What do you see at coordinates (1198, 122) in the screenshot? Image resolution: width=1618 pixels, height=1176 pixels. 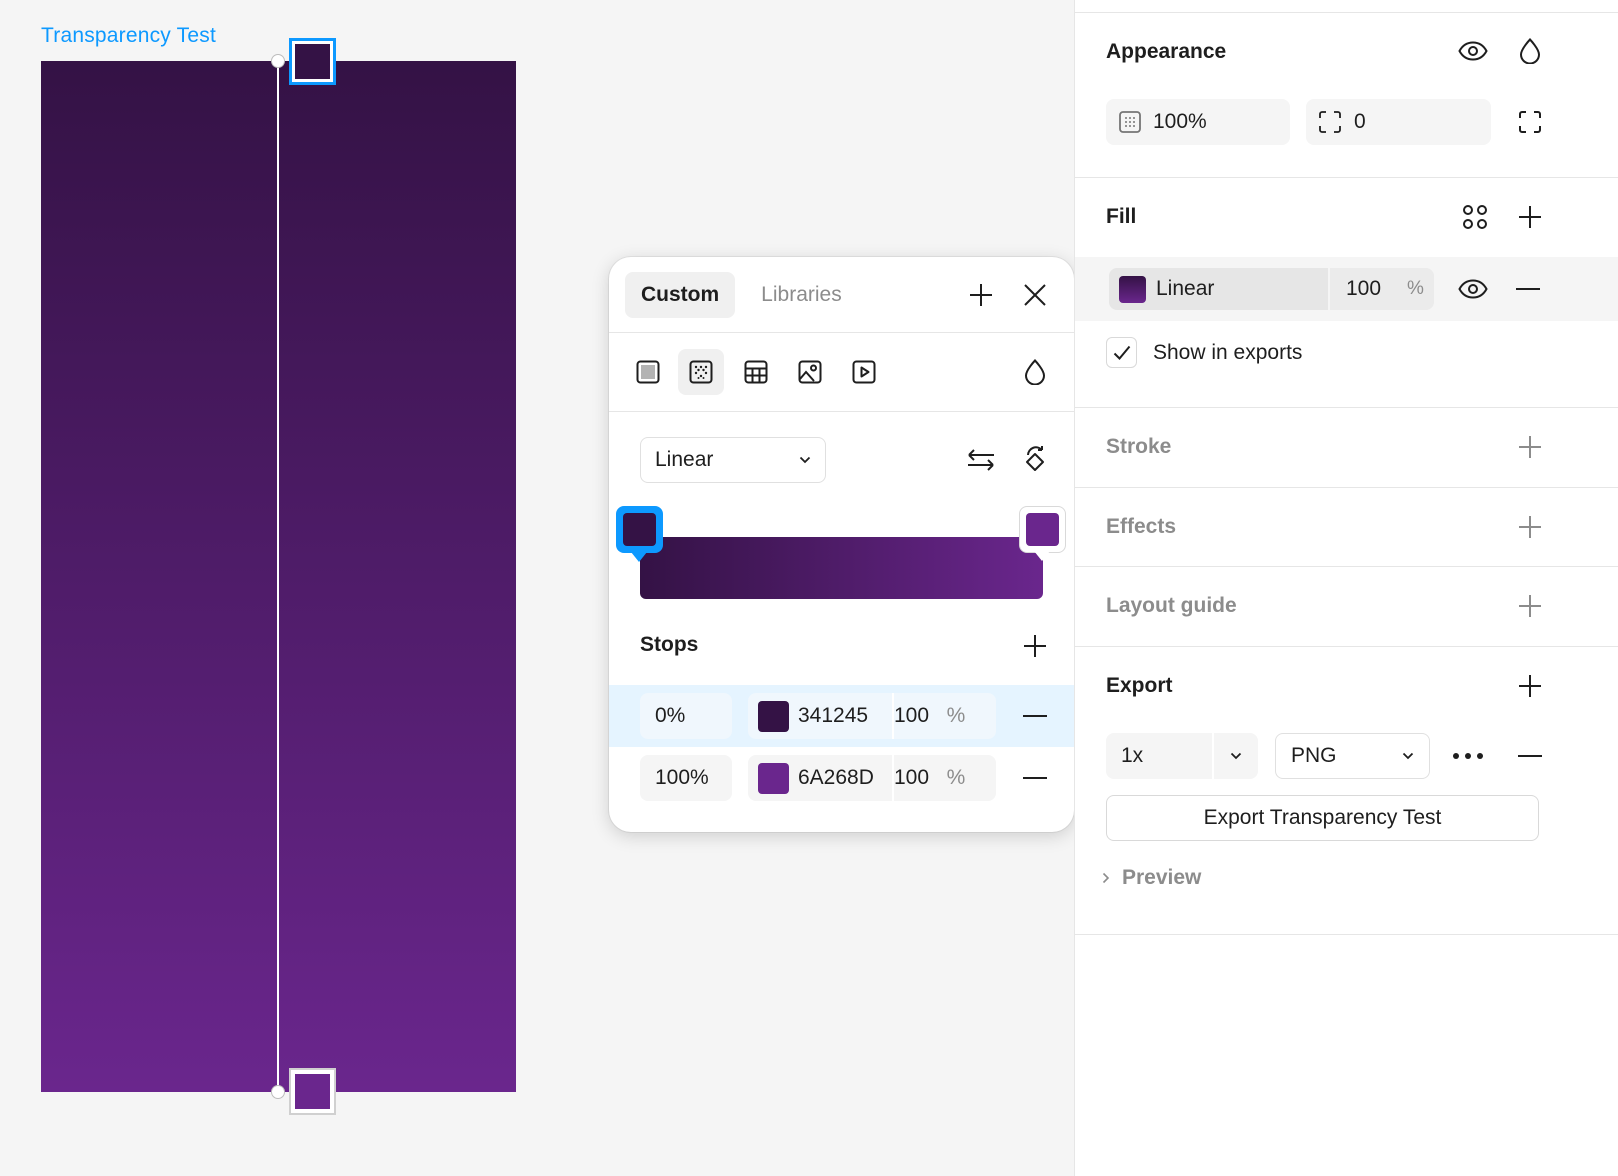 I see `opacity-input: 100%` at bounding box center [1198, 122].